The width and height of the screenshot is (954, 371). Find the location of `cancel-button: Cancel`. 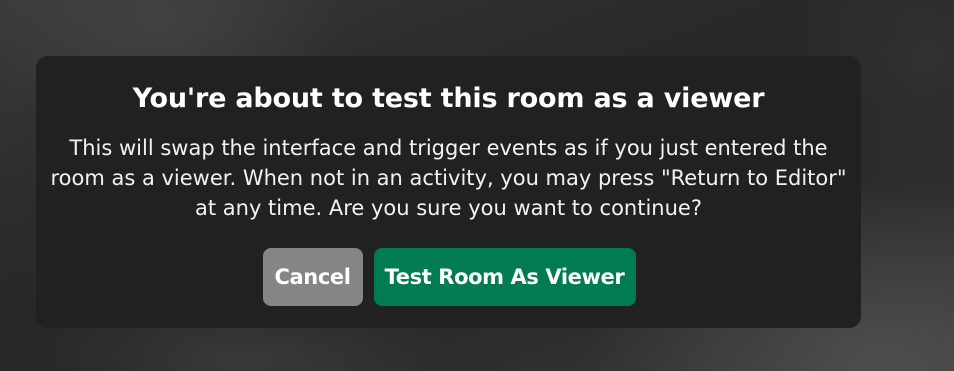

cancel-button: Cancel is located at coordinates (312, 277).